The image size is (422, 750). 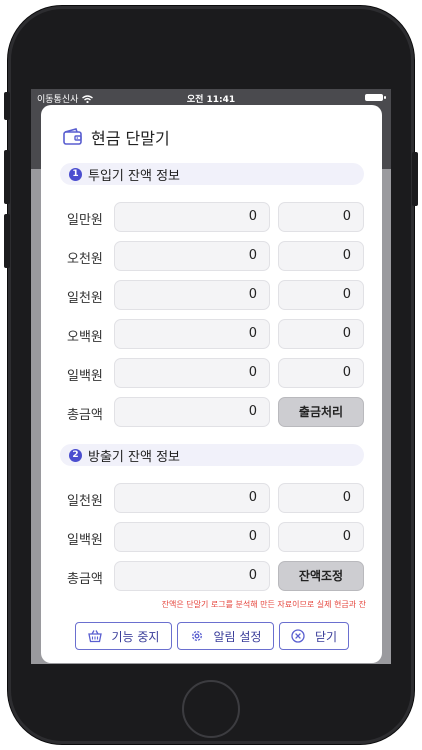 I want to click on modal-header: 현금 단말기, so click(x=116, y=137).